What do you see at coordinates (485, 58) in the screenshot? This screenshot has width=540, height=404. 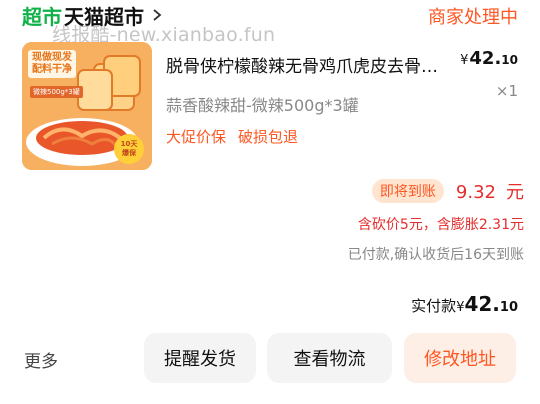 I see `price-integer: 42.` at bounding box center [485, 58].